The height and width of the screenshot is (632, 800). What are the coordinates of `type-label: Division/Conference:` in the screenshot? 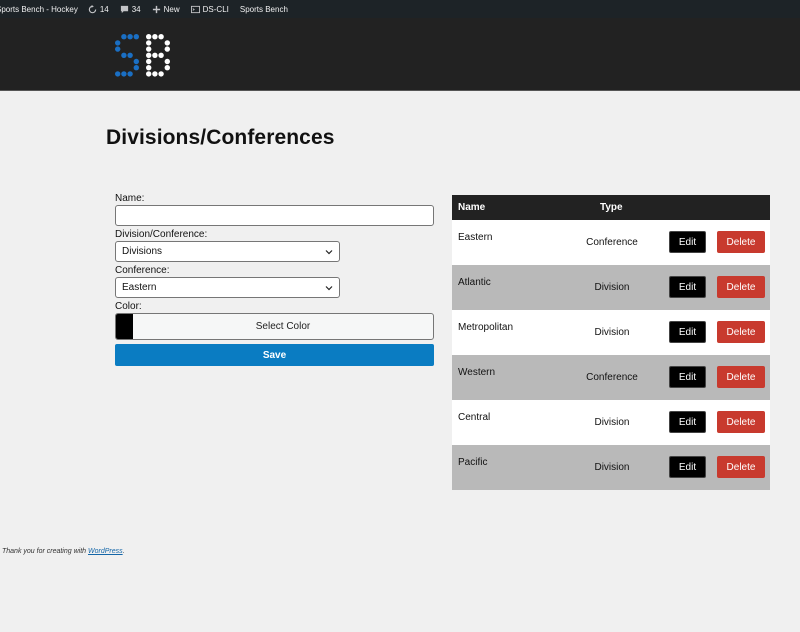 It's located at (161, 234).